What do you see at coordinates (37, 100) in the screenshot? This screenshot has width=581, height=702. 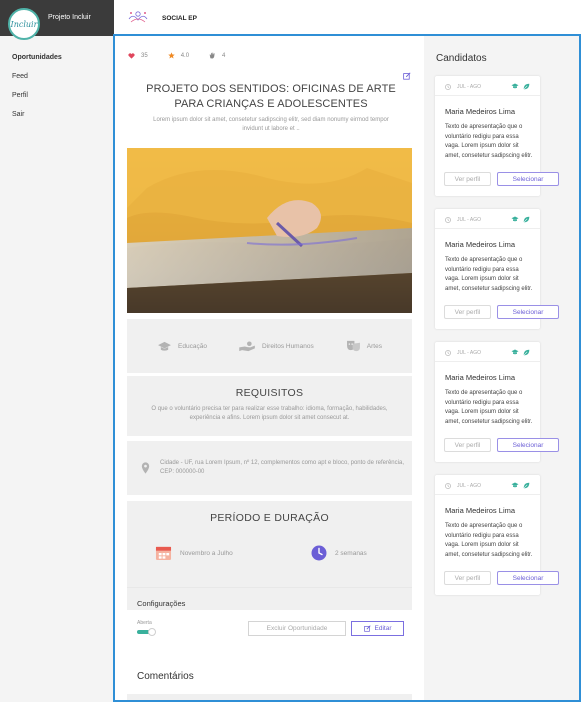 I see `sidebar-item-perfil: Perfil` at bounding box center [37, 100].